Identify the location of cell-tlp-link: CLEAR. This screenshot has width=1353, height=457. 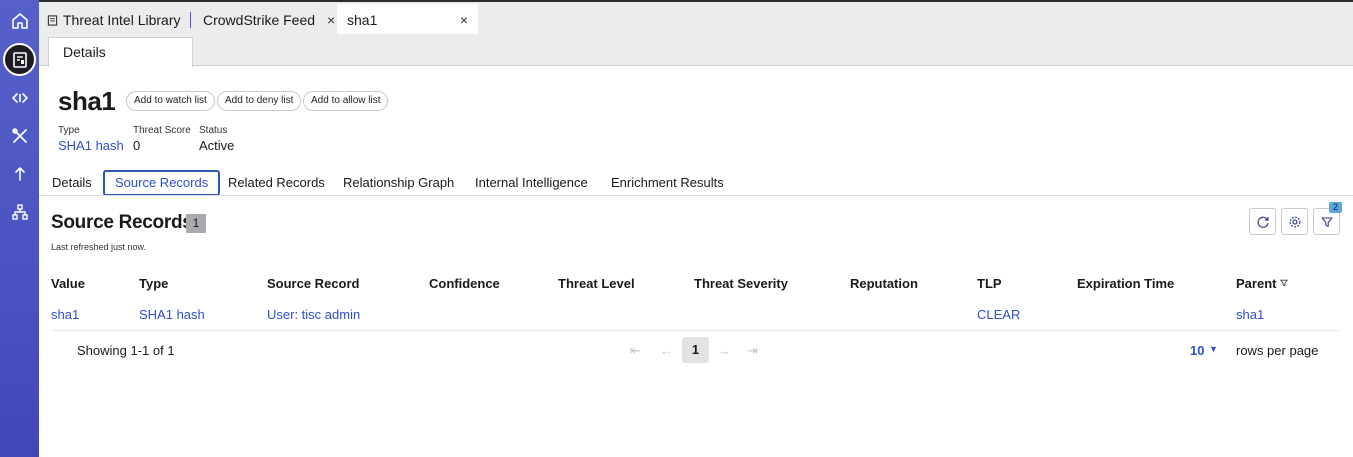
(998, 314).